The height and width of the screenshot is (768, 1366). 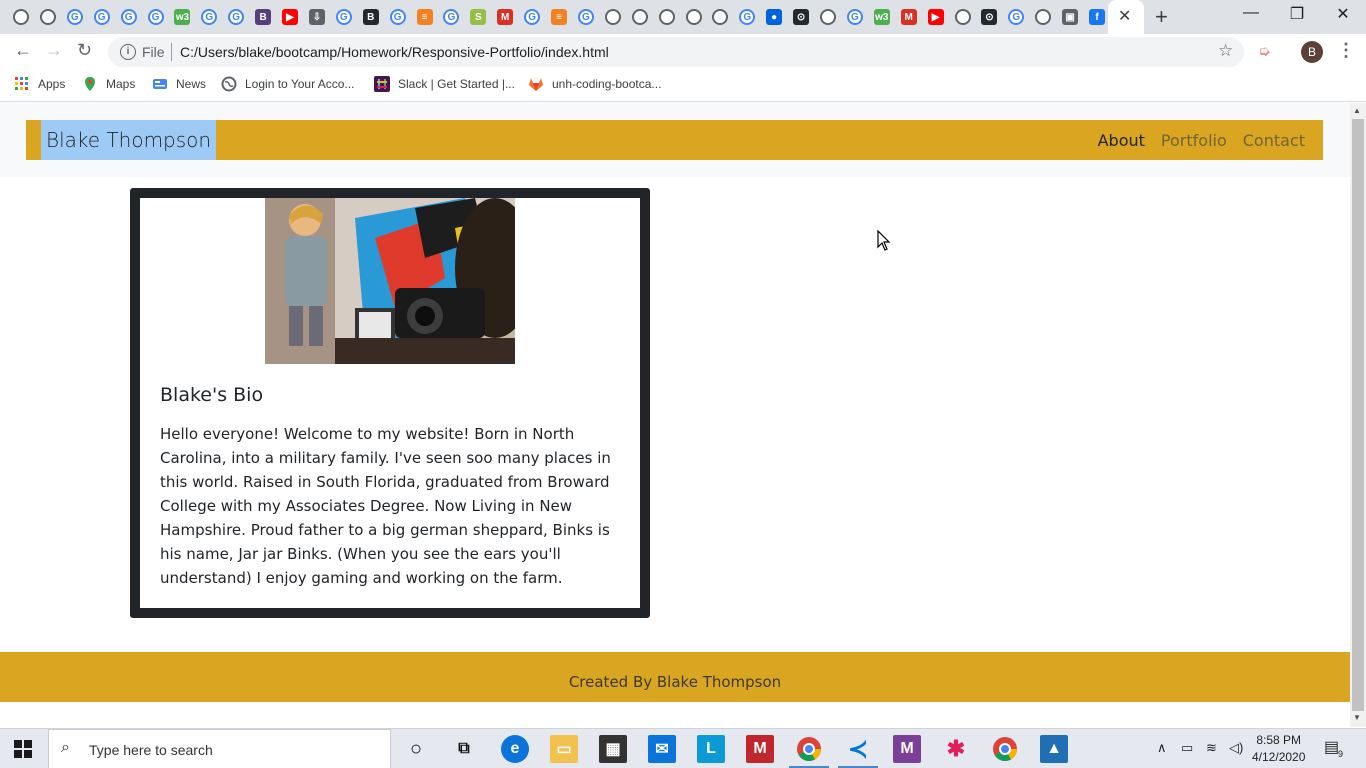 I want to click on reload-button: ↻, so click(x=84, y=50).